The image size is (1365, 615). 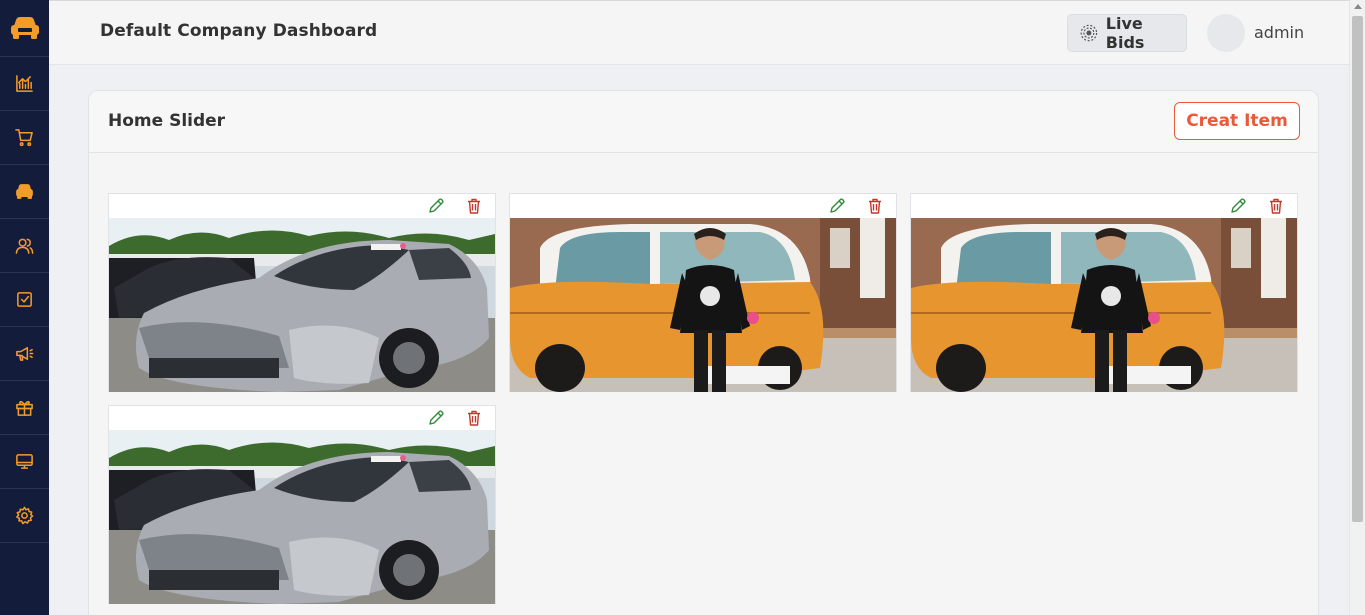 I want to click on user-name: admin, so click(x=1279, y=32).